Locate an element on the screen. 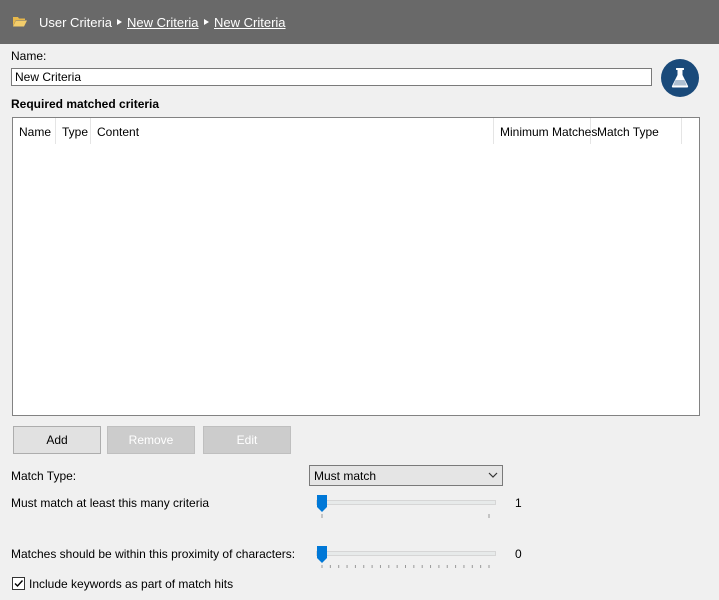  edit-button: Edit is located at coordinates (247, 440).